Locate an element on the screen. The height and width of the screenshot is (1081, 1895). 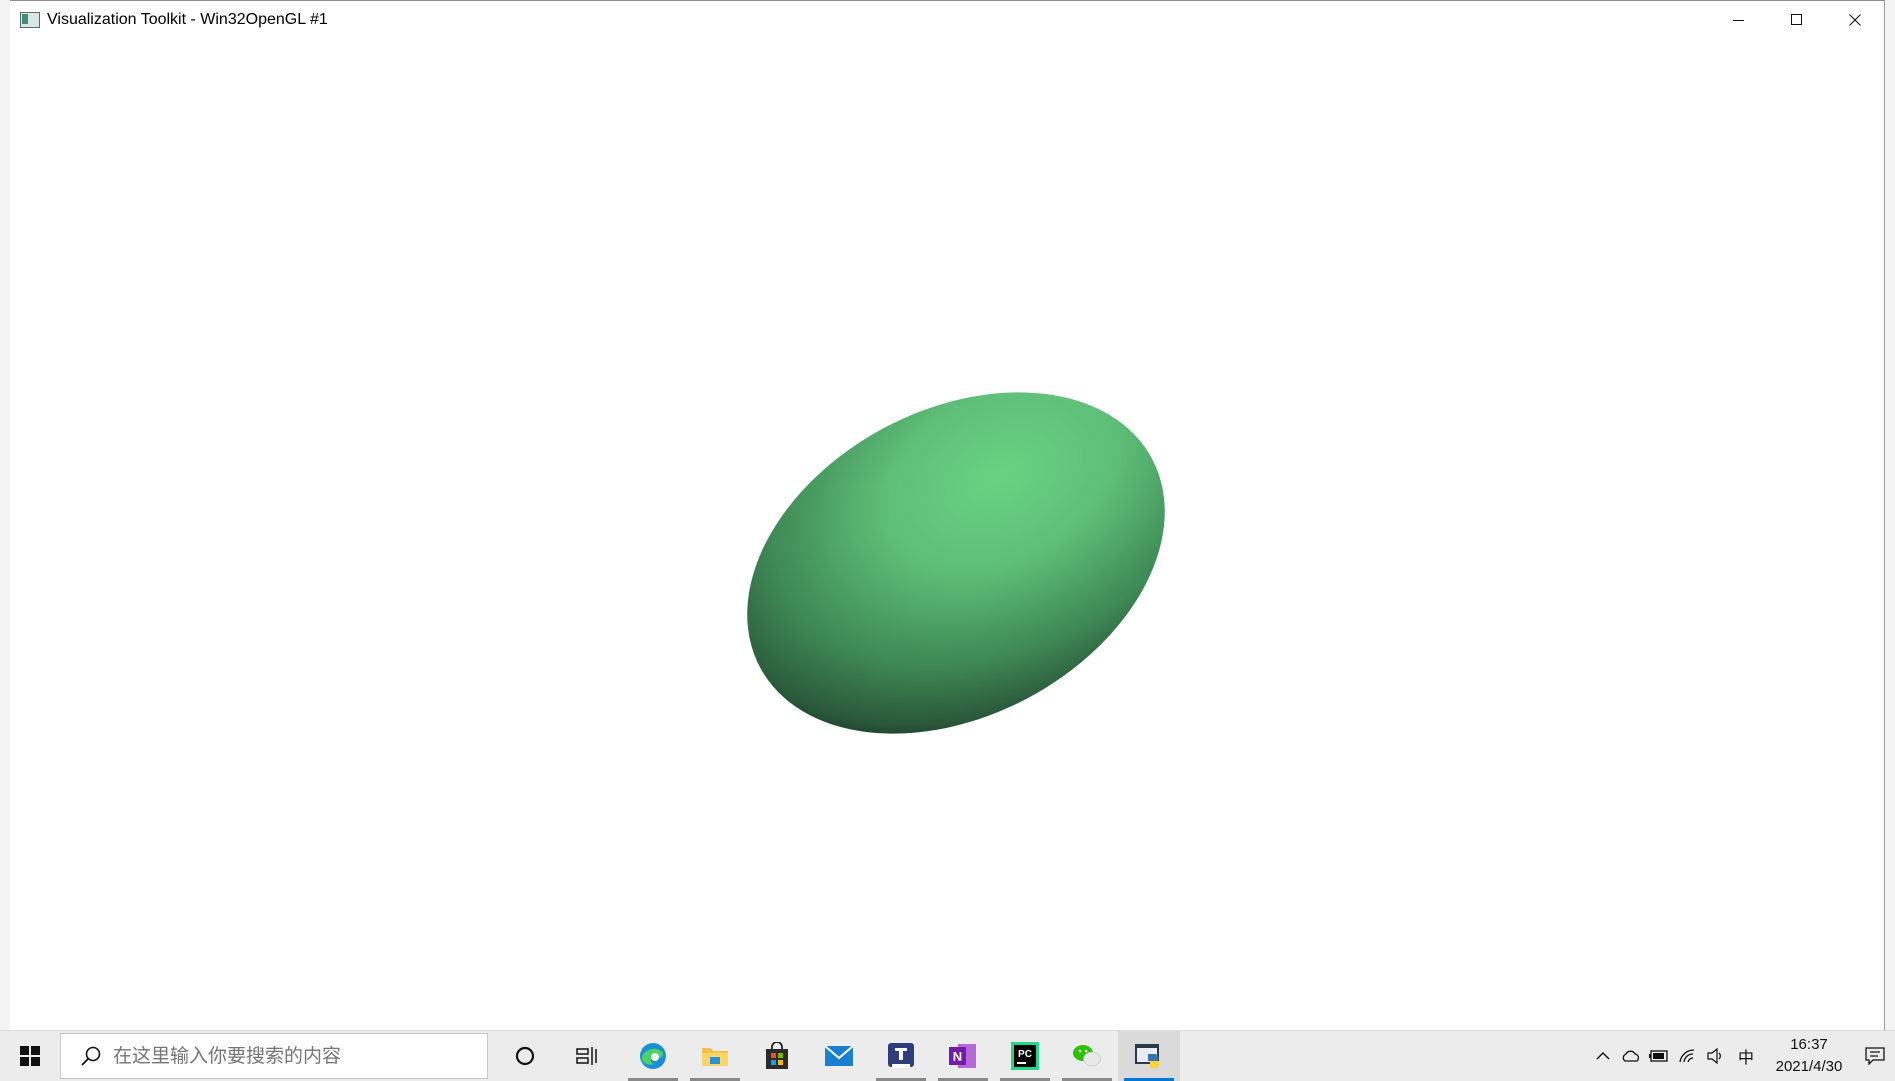
pycharm-icon: PC is located at coordinates (1025, 1056).